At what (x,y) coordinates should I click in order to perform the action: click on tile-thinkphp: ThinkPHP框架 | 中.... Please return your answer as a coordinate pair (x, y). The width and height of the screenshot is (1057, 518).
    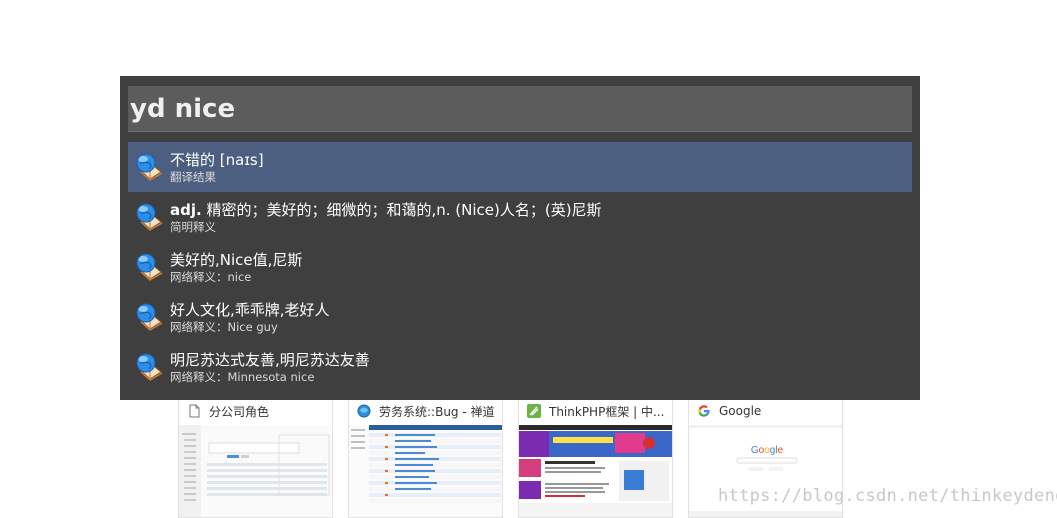
    Looking at the image, I should click on (595, 458).